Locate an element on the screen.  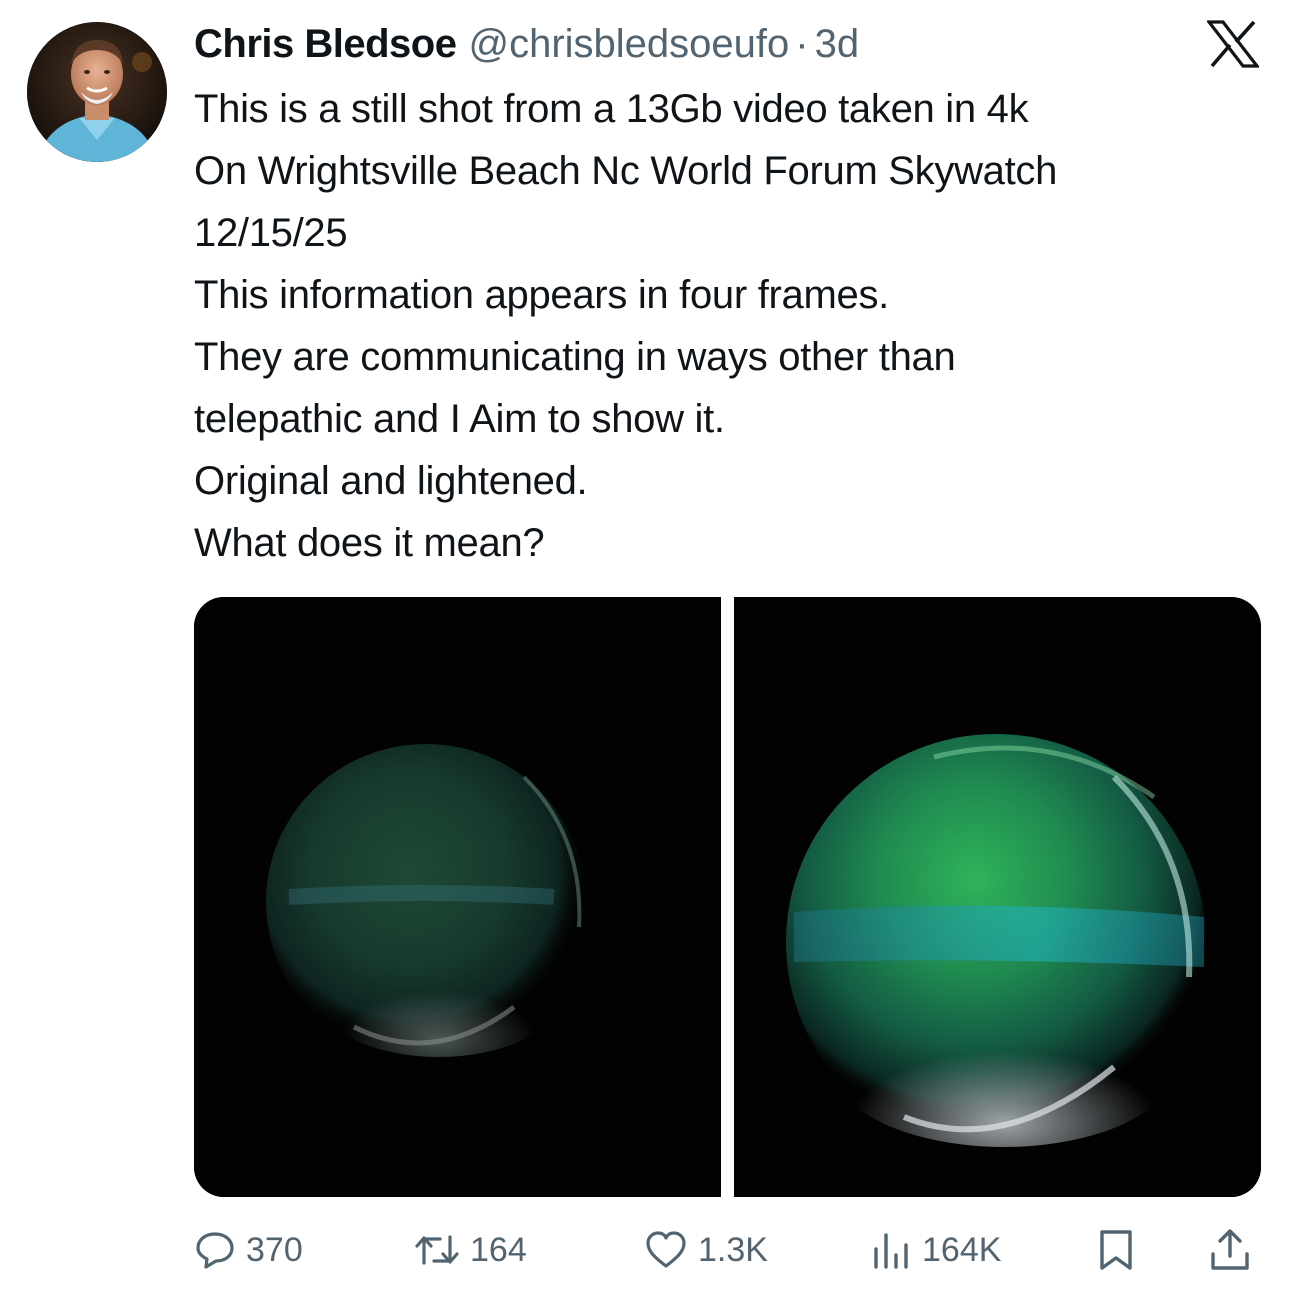
tweet-text-line: What does it mean? is located at coordinates (369, 543).